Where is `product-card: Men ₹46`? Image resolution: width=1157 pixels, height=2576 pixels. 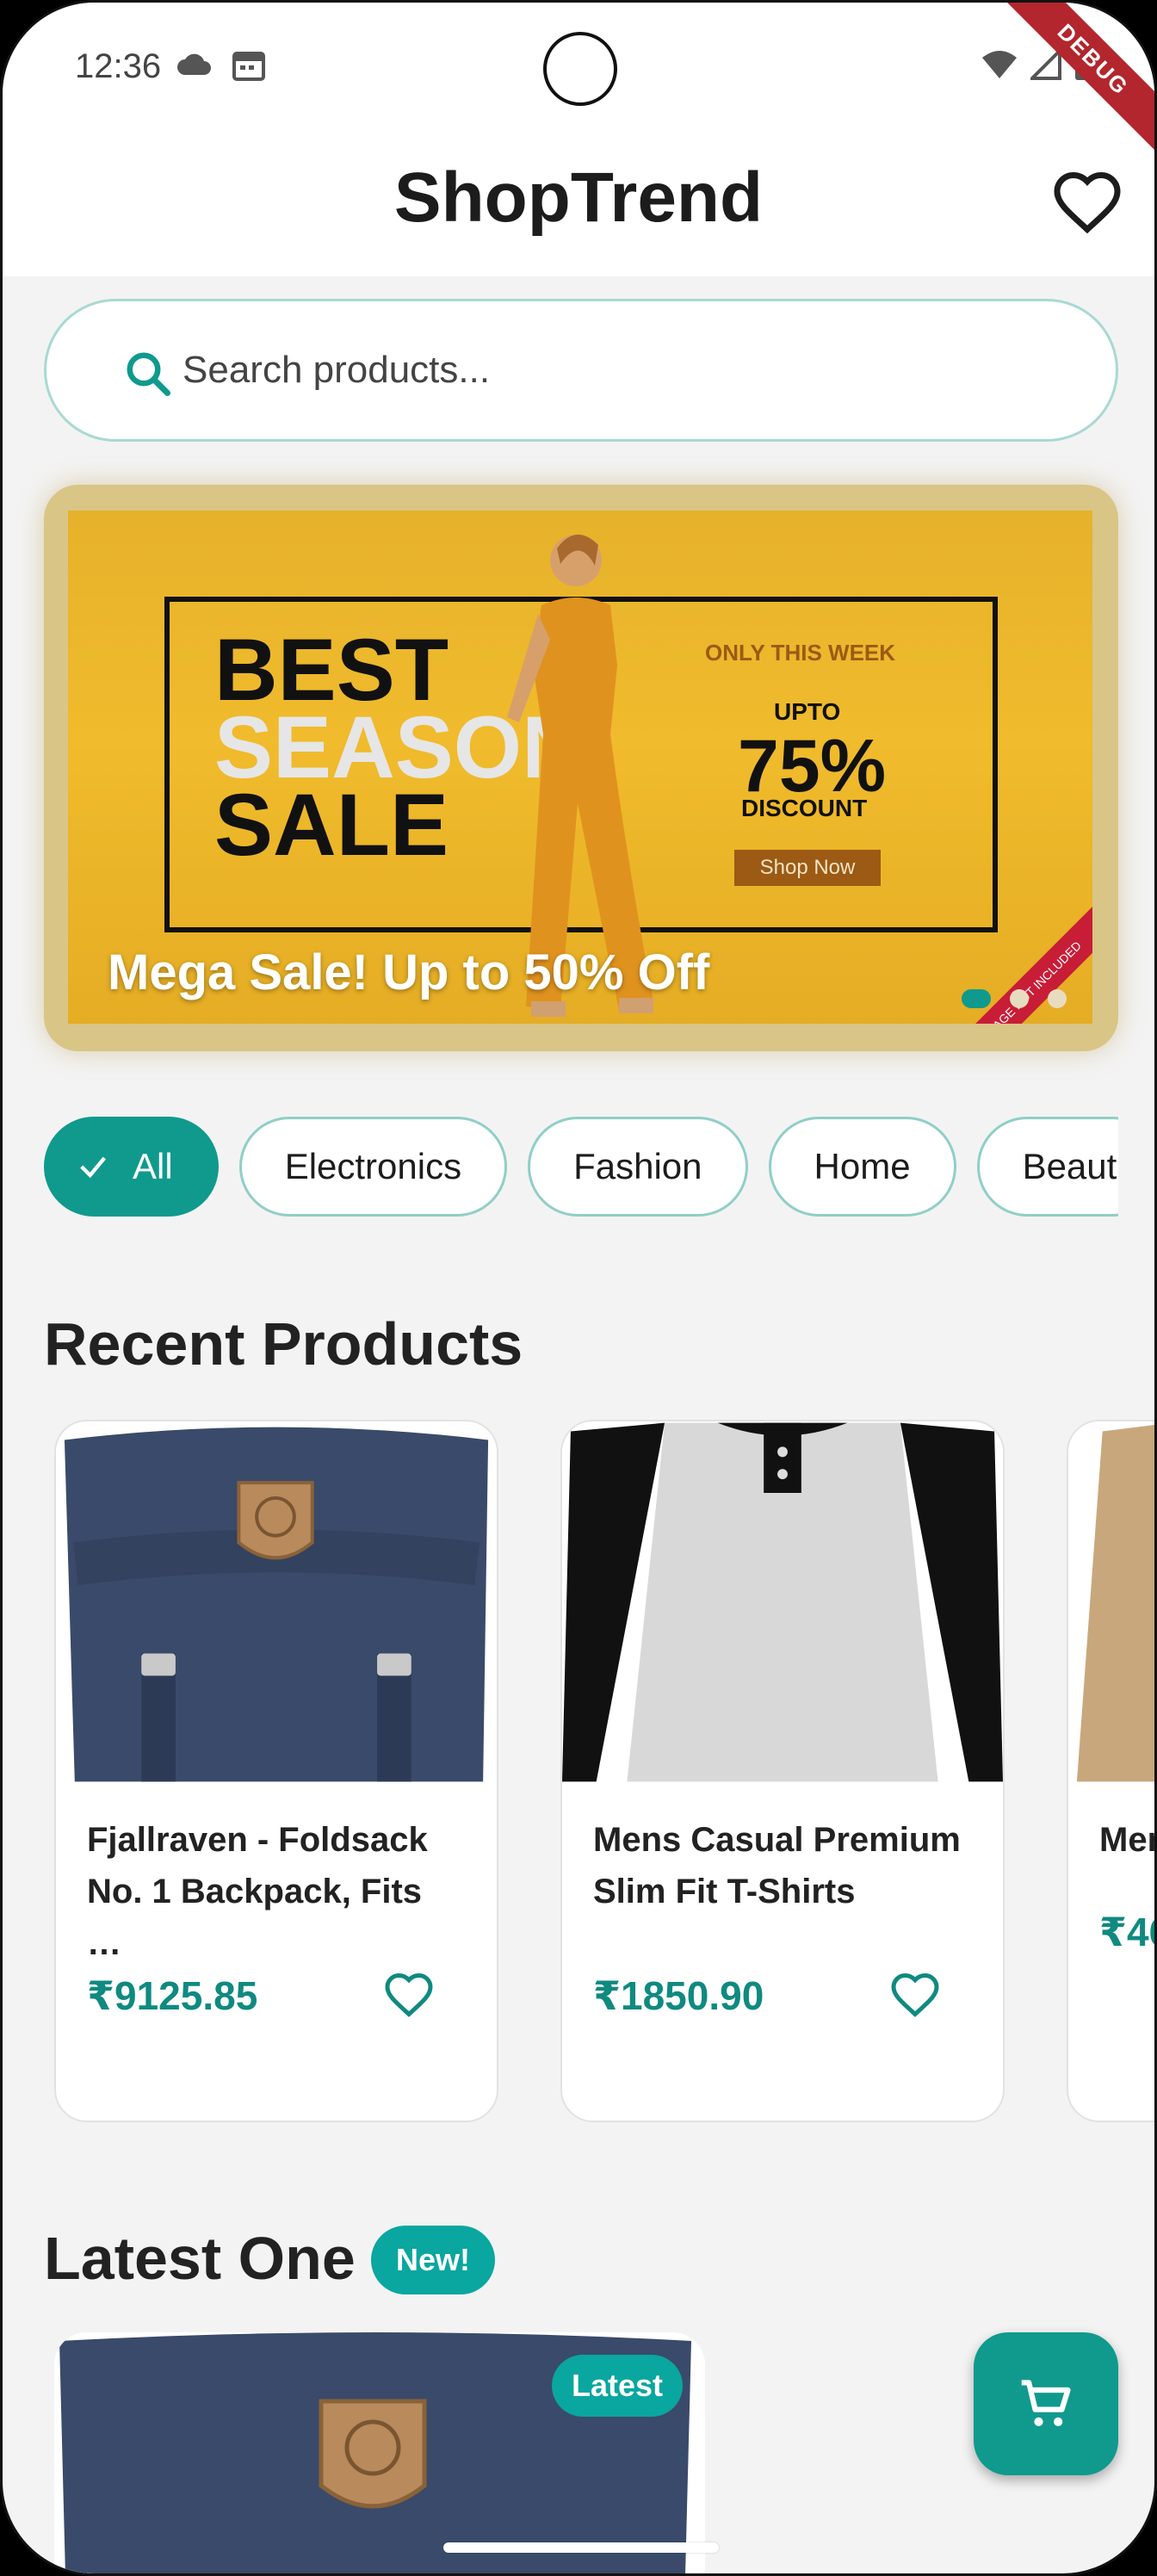
product-card: Men ₹46 is located at coordinates (1110, 1771).